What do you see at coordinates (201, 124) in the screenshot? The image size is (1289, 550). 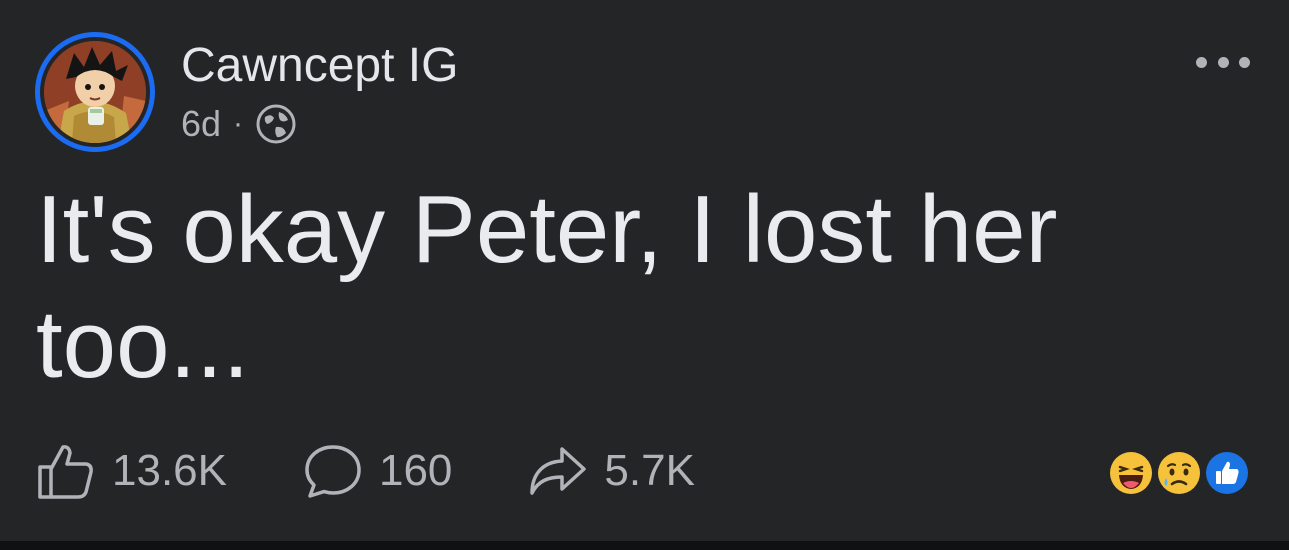 I see `post-age: 6d` at bounding box center [201, 124].